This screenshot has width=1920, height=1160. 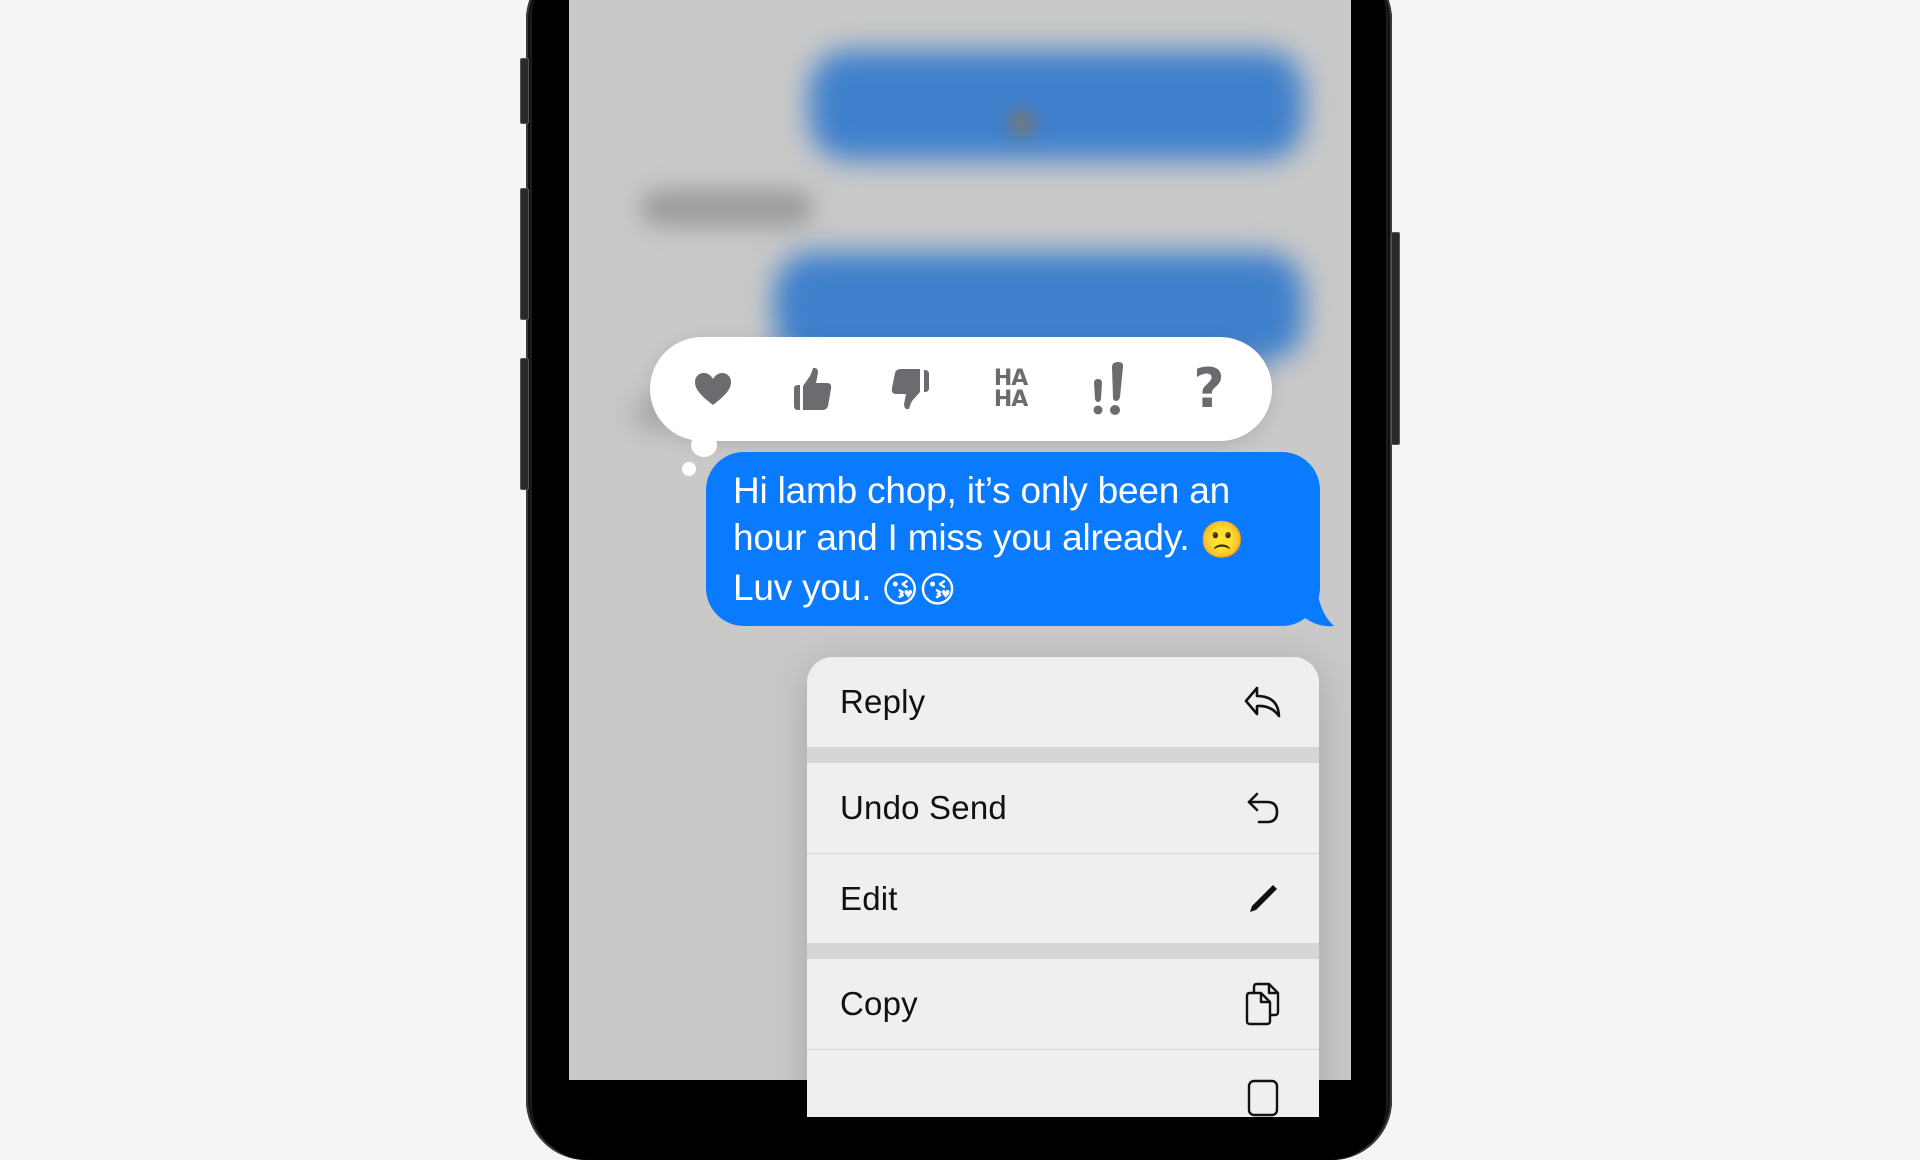 I want to click on haha-icon: HA HA, so click(x=1010, y=389).